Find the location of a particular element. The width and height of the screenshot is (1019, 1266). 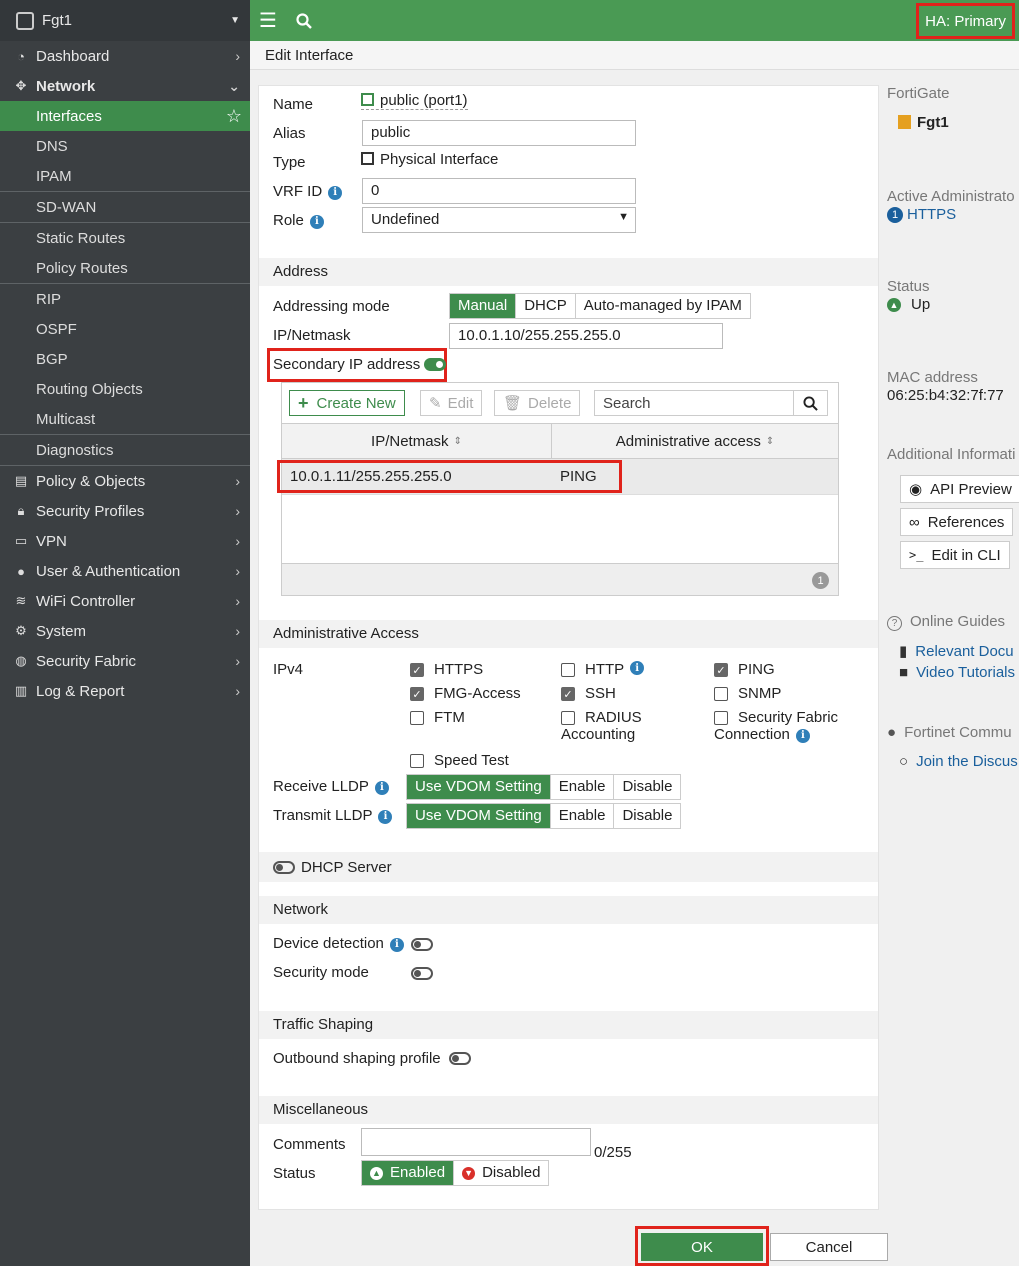

port-icon is located at coordinates (367, 99).